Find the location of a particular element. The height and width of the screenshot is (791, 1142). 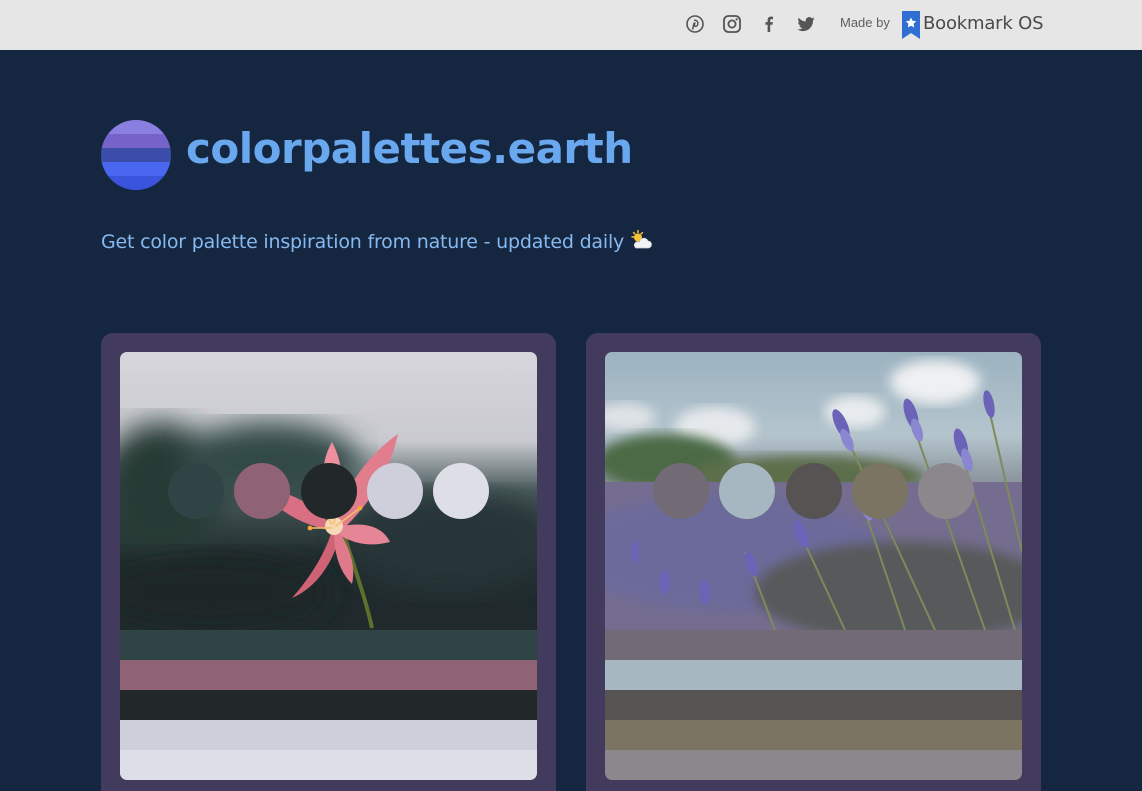

site-title: colorpalettes.earth is located at coordinates (409, 148).